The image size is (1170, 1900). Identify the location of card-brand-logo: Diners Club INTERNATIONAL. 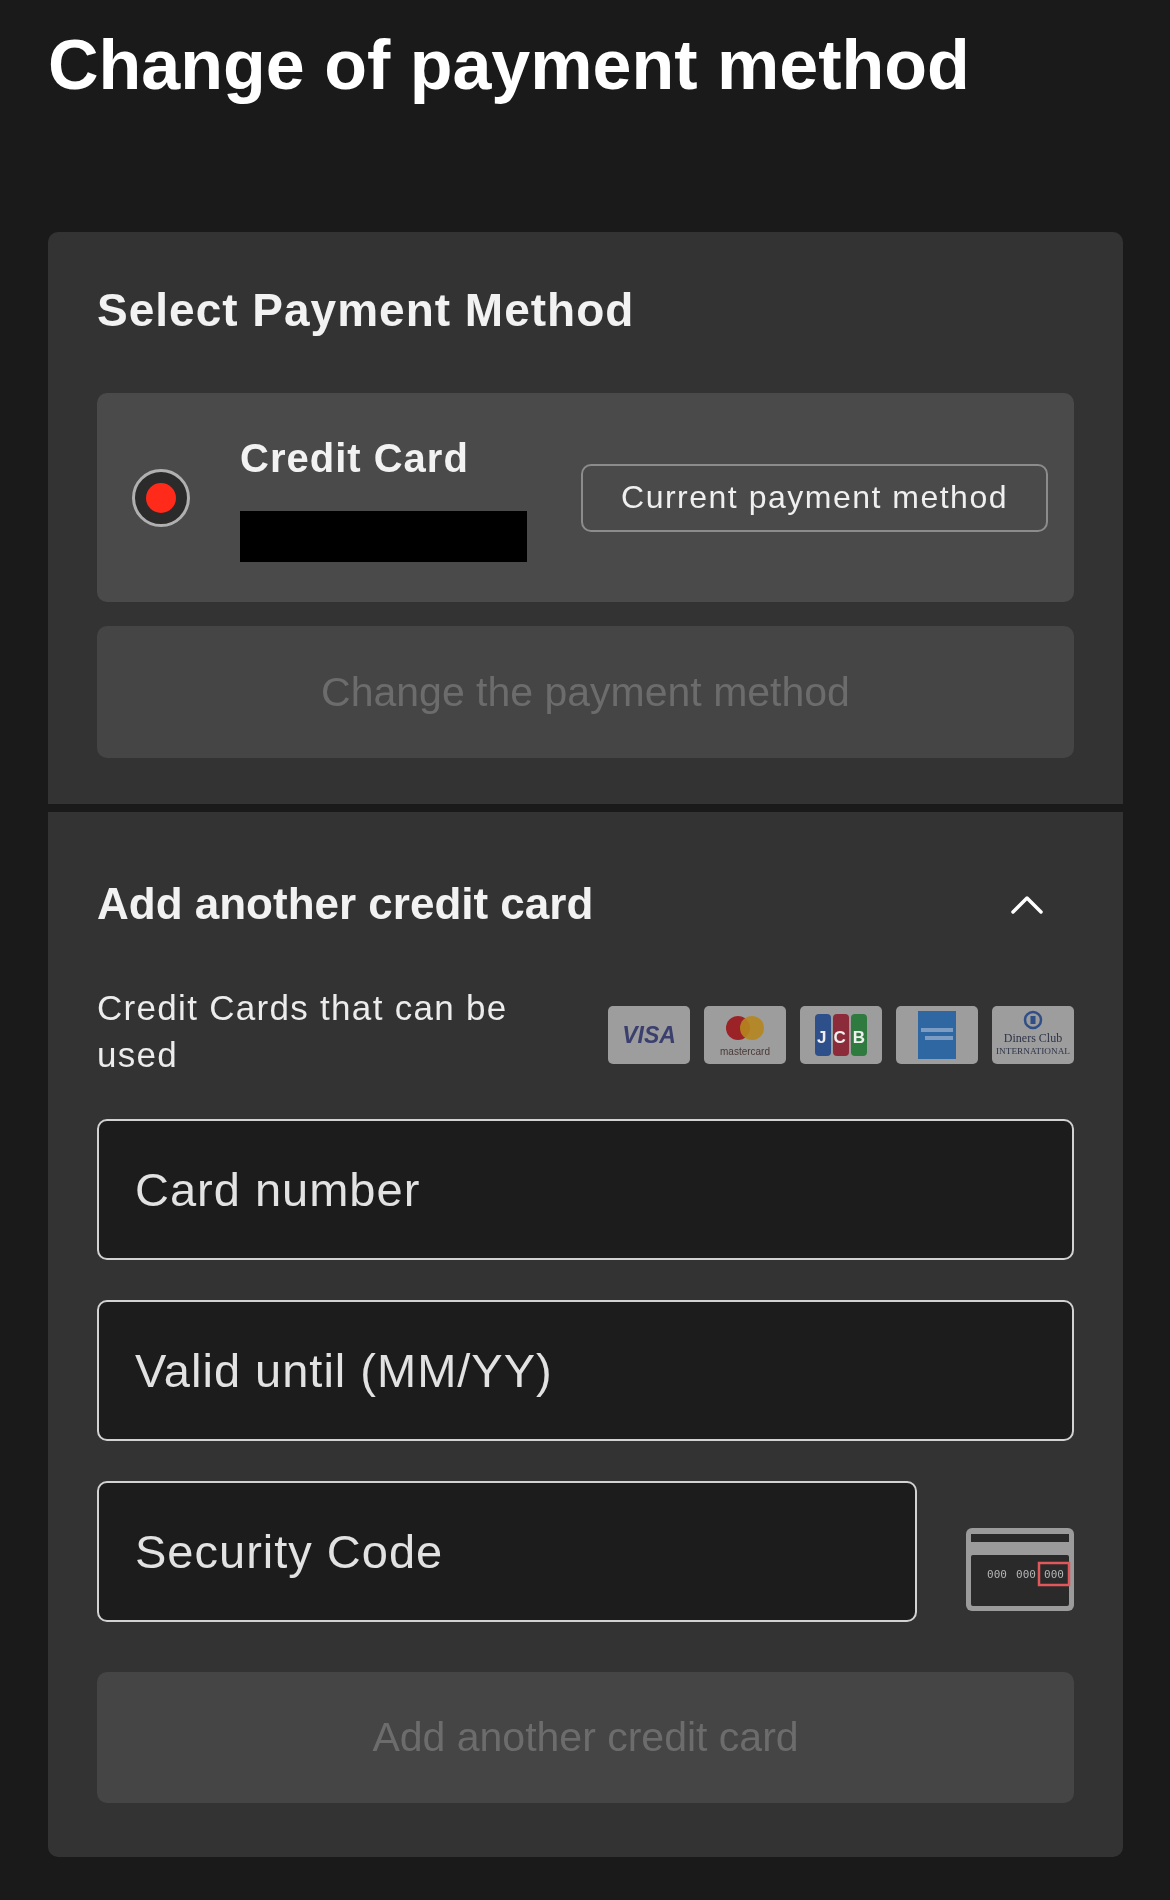
(1033, 1035).